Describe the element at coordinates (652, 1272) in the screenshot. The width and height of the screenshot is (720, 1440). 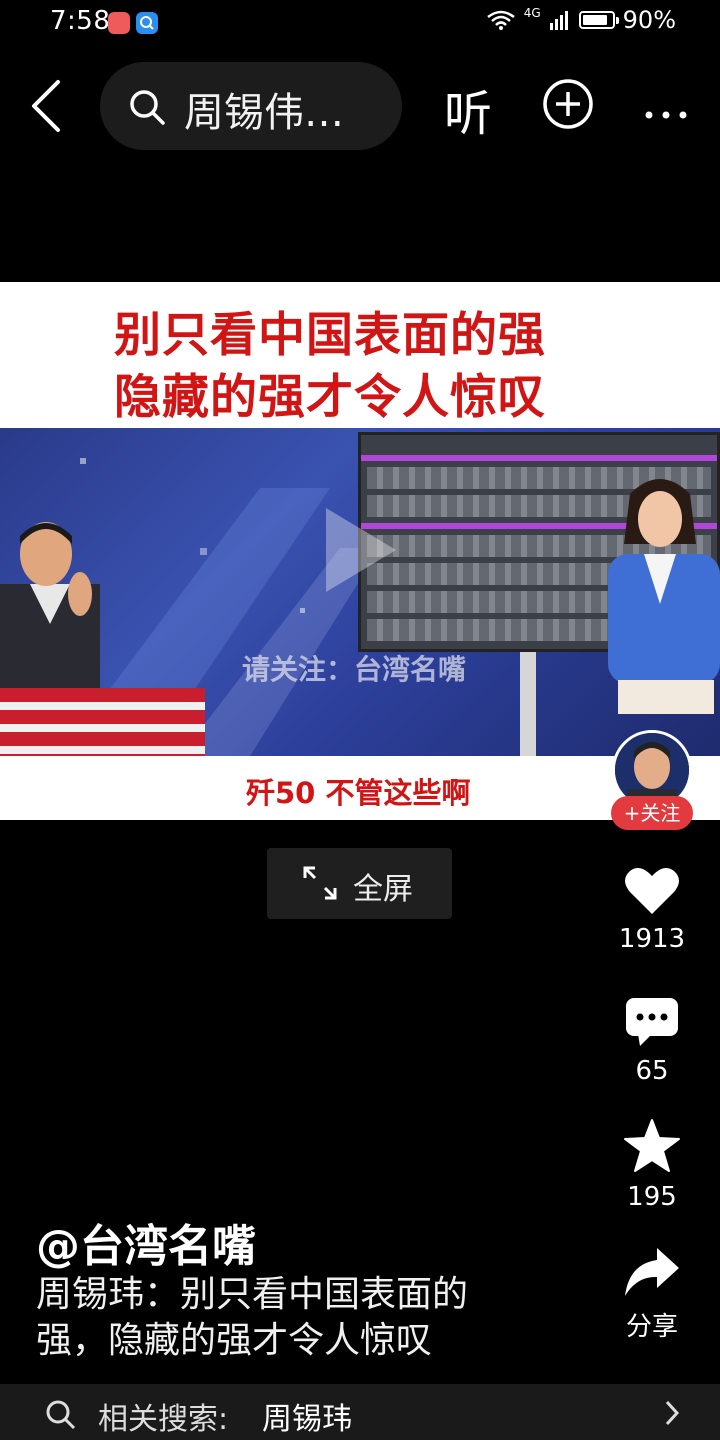
I see `share-arrow-icon` at that location.